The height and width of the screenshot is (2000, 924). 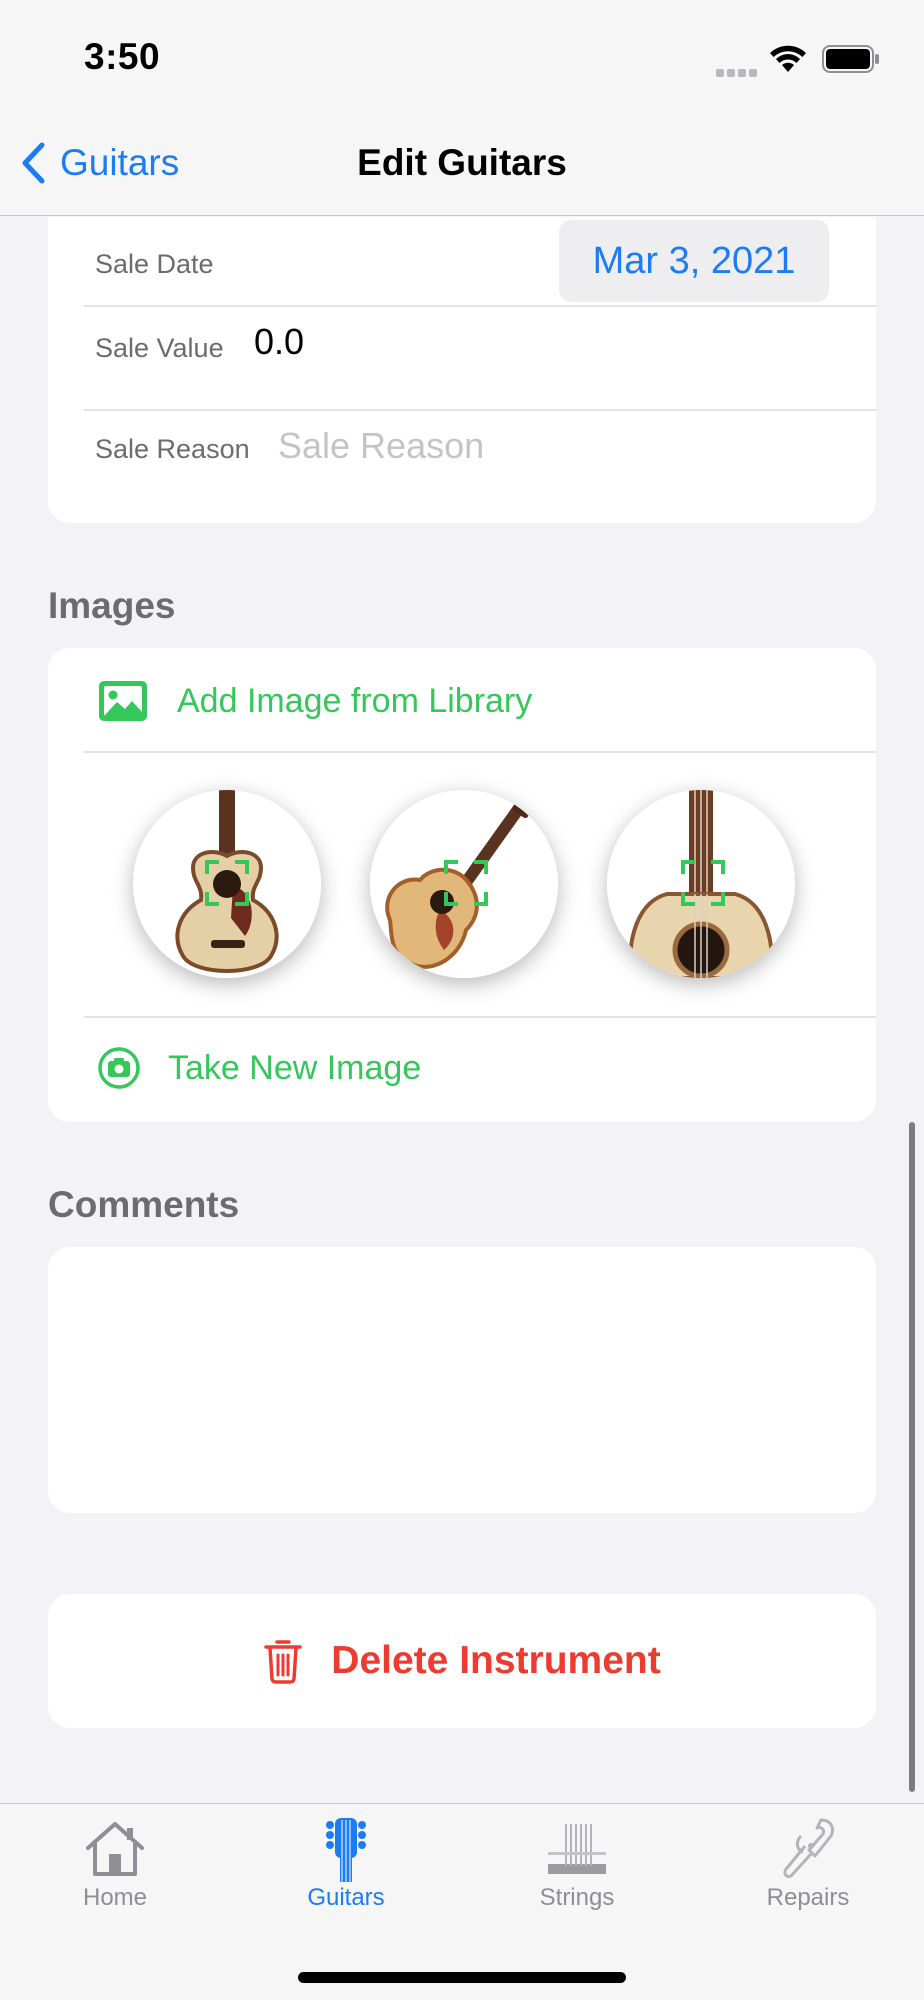 I want to click on status-time: 3:50, so click(x=122, y=56).